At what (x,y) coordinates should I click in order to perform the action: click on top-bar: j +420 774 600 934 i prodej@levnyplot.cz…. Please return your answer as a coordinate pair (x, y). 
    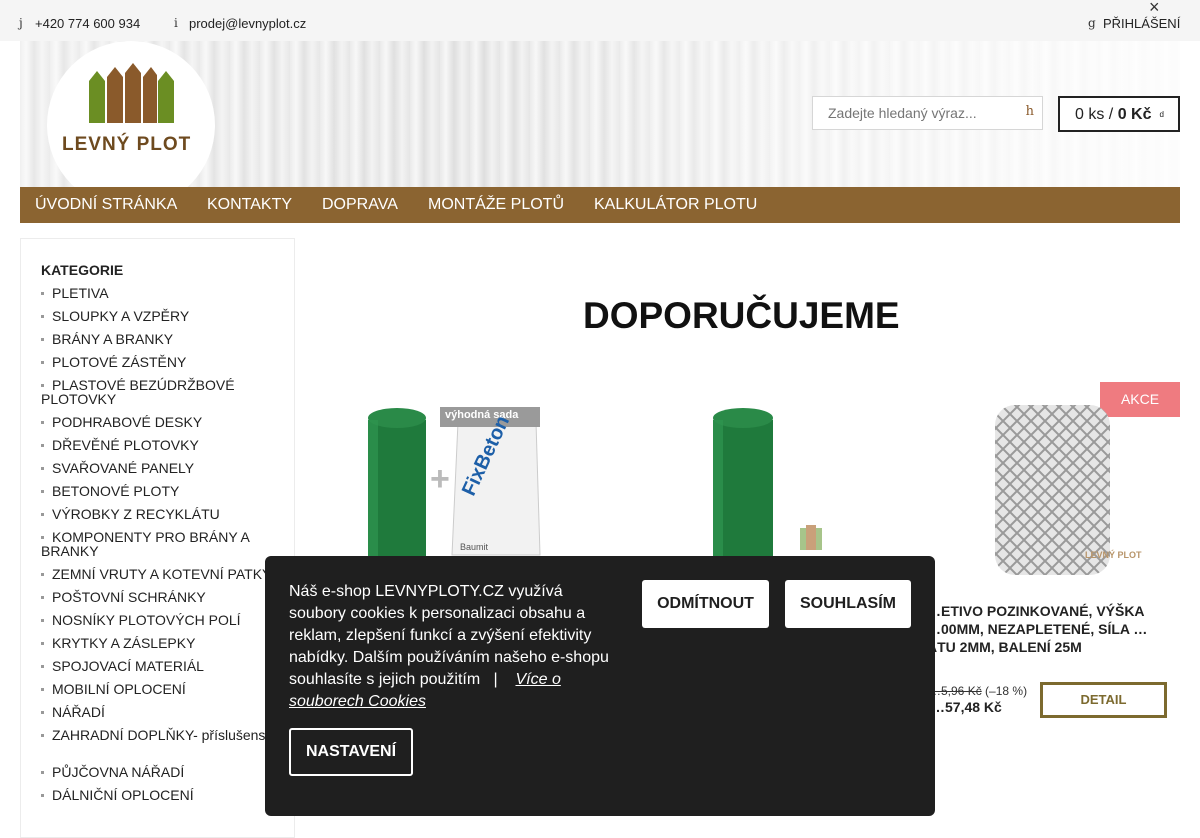
    Looking at the image, I should click on (600, 20).